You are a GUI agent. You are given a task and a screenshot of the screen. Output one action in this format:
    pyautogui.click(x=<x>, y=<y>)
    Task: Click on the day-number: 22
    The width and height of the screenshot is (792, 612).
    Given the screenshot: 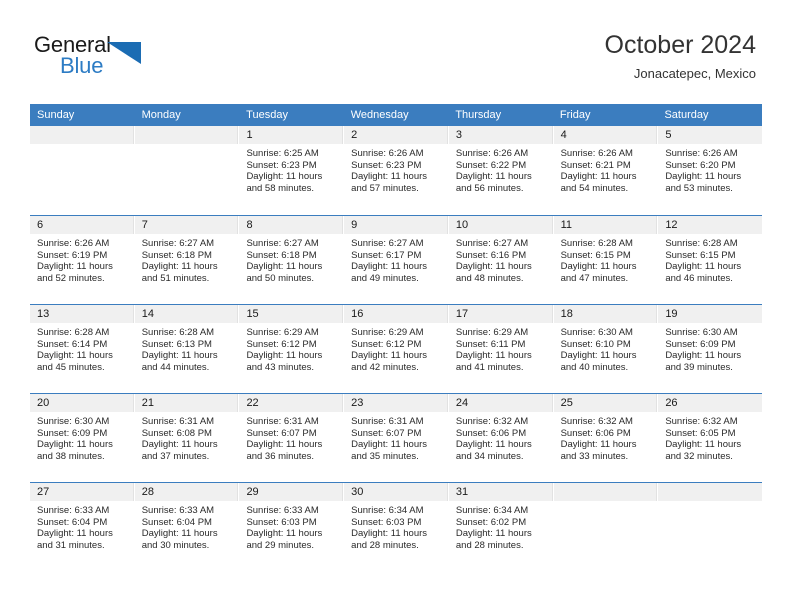 What is the action you would take?
    pyautogui.click(x=252, y=403)
    